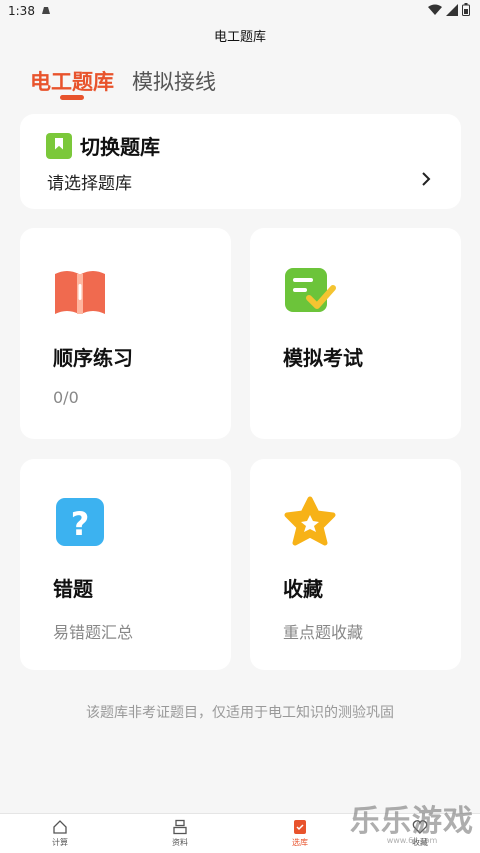 This screenshot has width=480, height=853. What do you see at coordinates (239, 37) in the screenshot?
I see `app-title: 电工题库` at bounding box center [239, 37].